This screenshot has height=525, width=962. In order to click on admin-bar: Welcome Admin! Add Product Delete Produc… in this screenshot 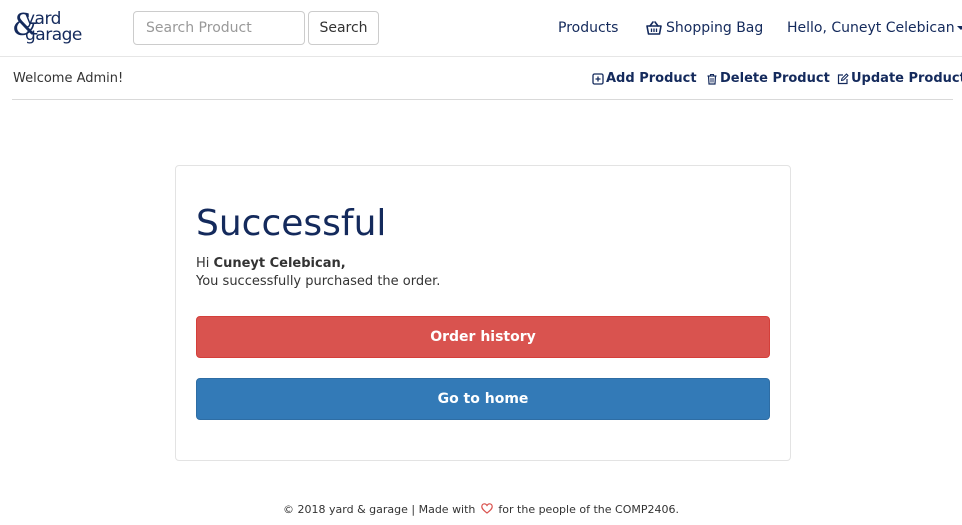, I will do `click(487, 78)`.